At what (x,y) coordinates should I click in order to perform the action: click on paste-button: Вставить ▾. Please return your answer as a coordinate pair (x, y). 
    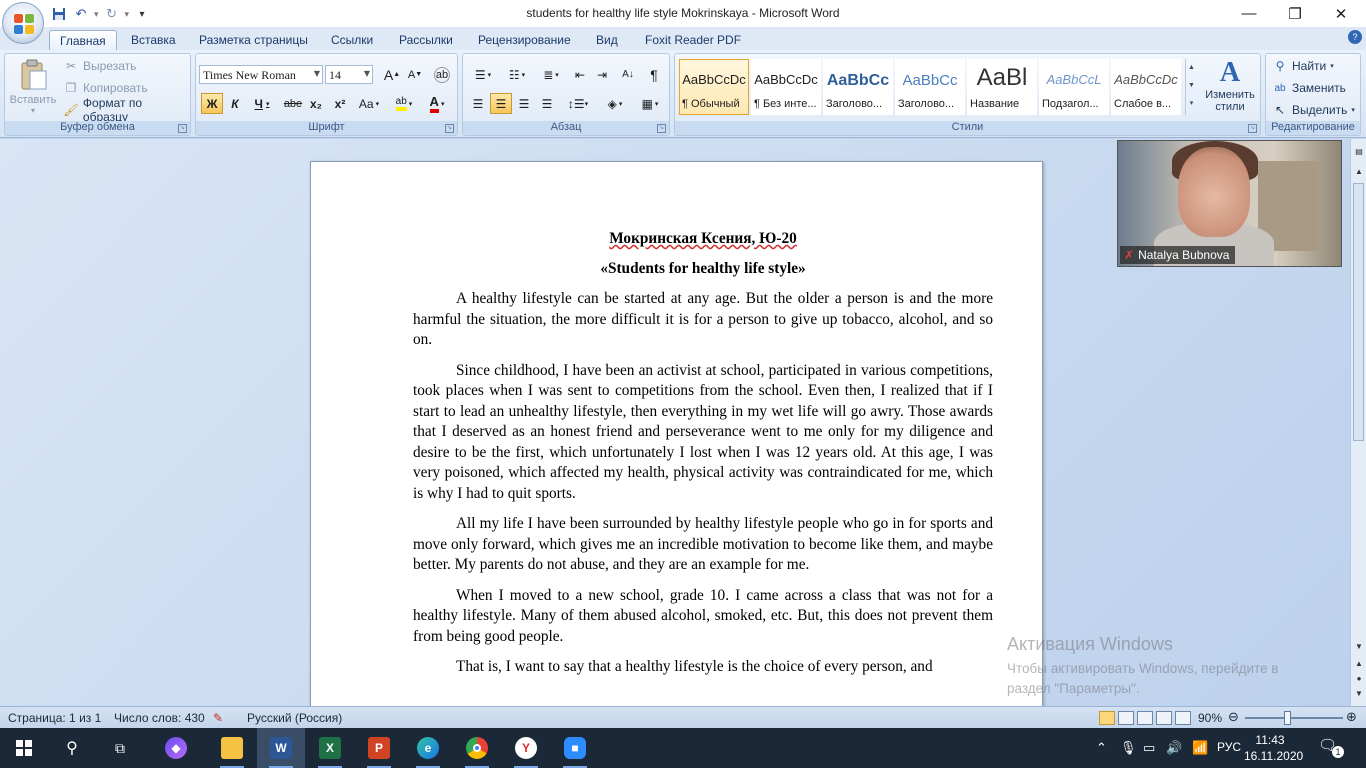
    Looking at the image, I should click on (33, 87).